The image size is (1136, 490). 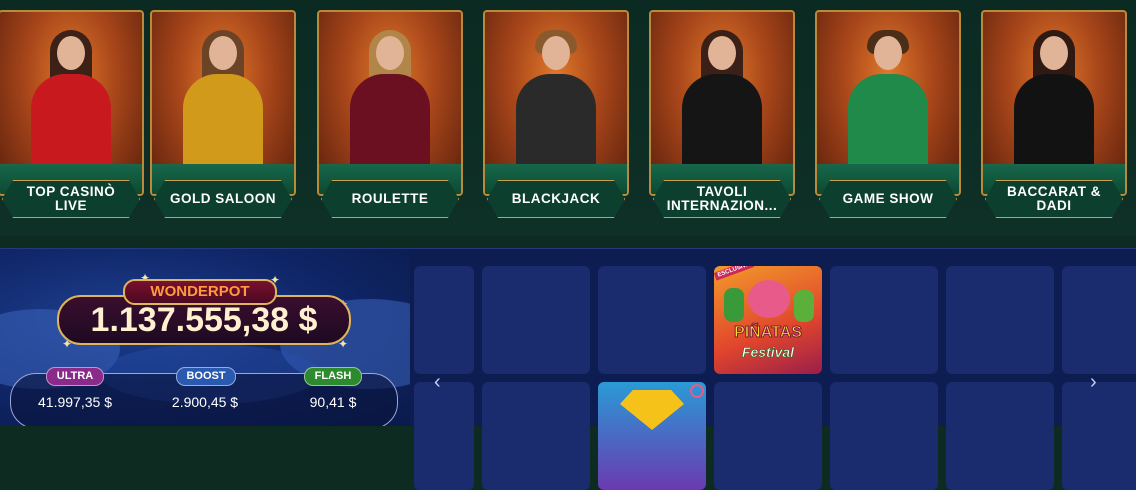 I want to click on category-gold-saloon: GOLD SALOON, so click(x=223, y=114).